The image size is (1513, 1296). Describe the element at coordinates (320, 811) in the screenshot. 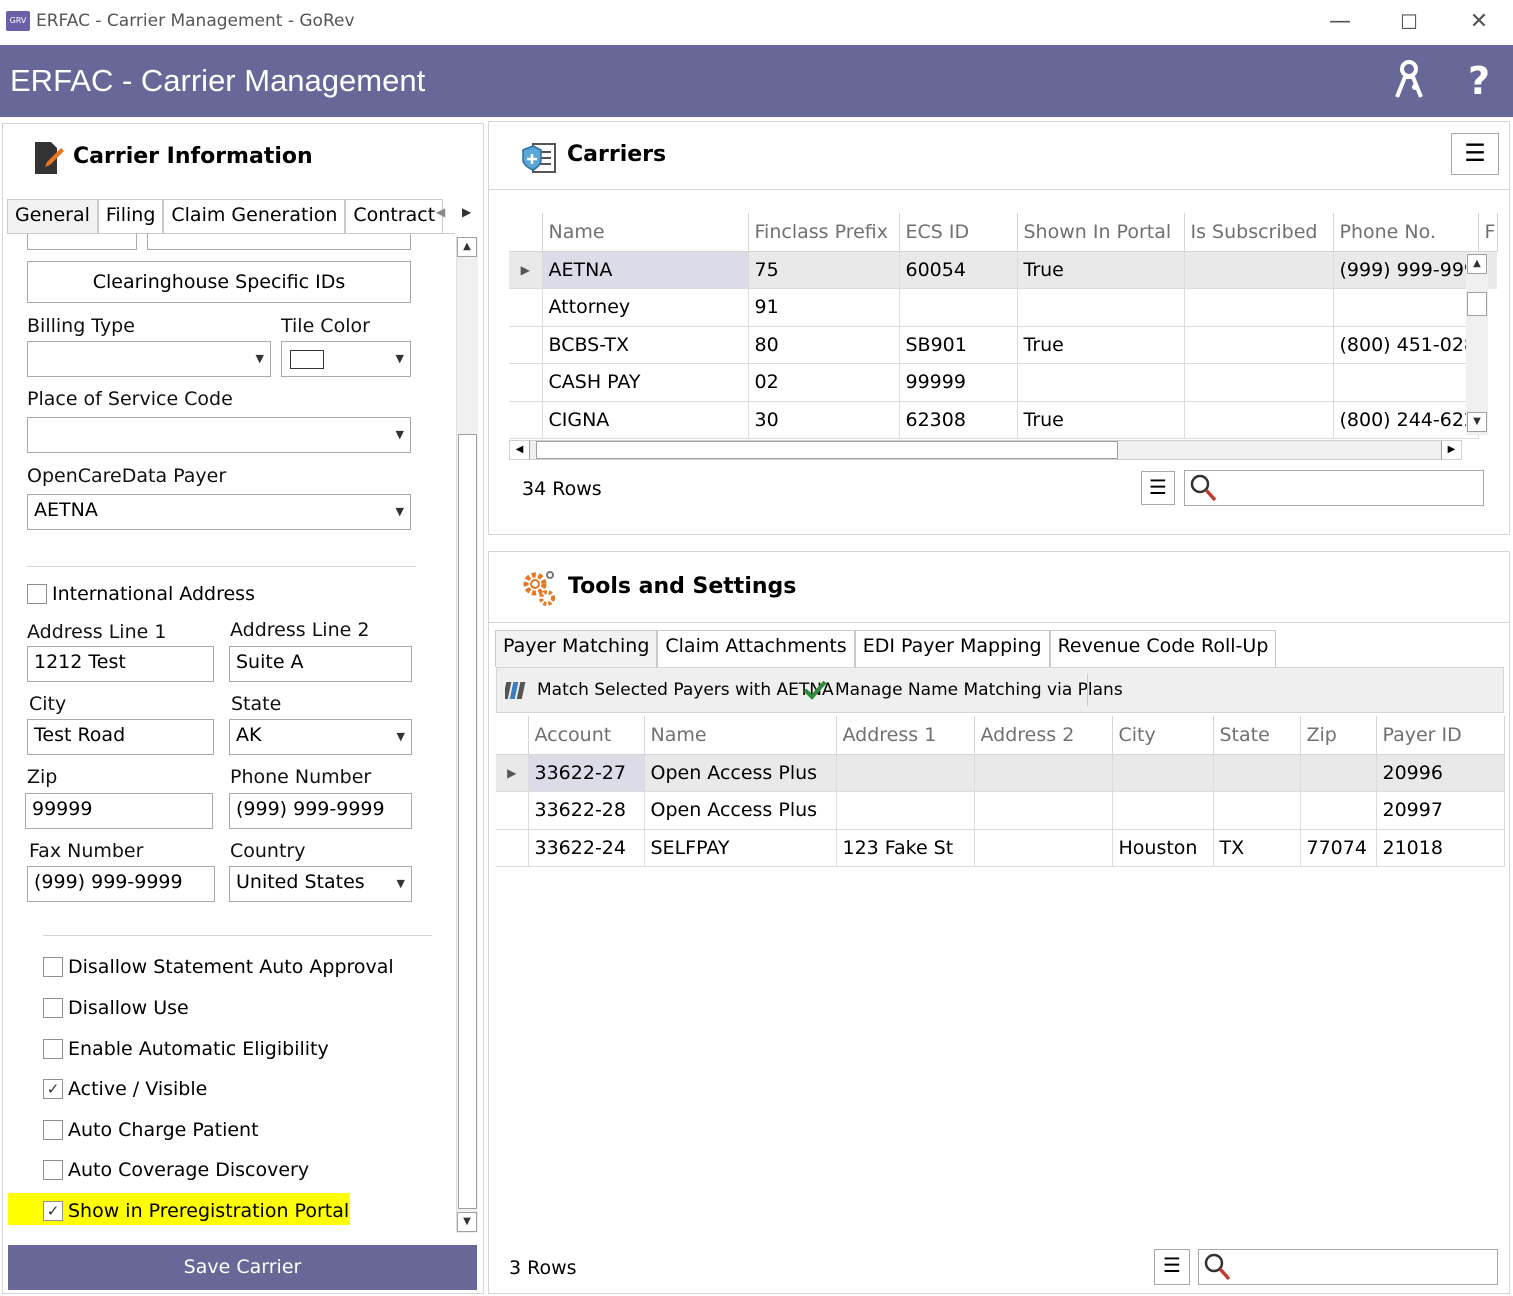

I see `phone-input: (999) 999-9999` at that location.